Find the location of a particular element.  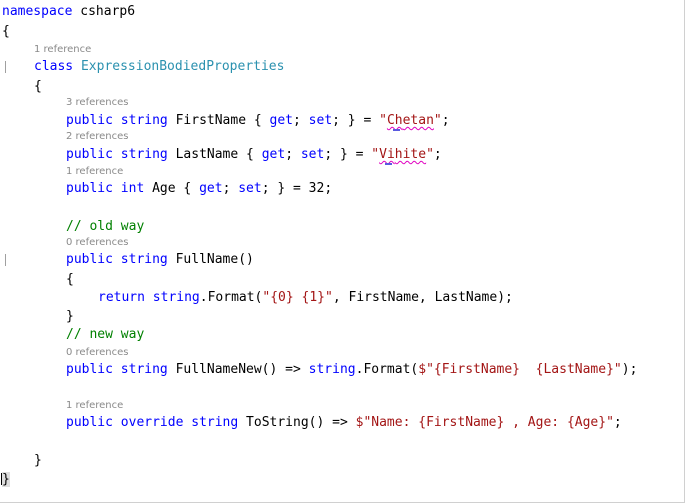

code-line-fullname-method: public string FullName() is located at coordinates (160, 259).